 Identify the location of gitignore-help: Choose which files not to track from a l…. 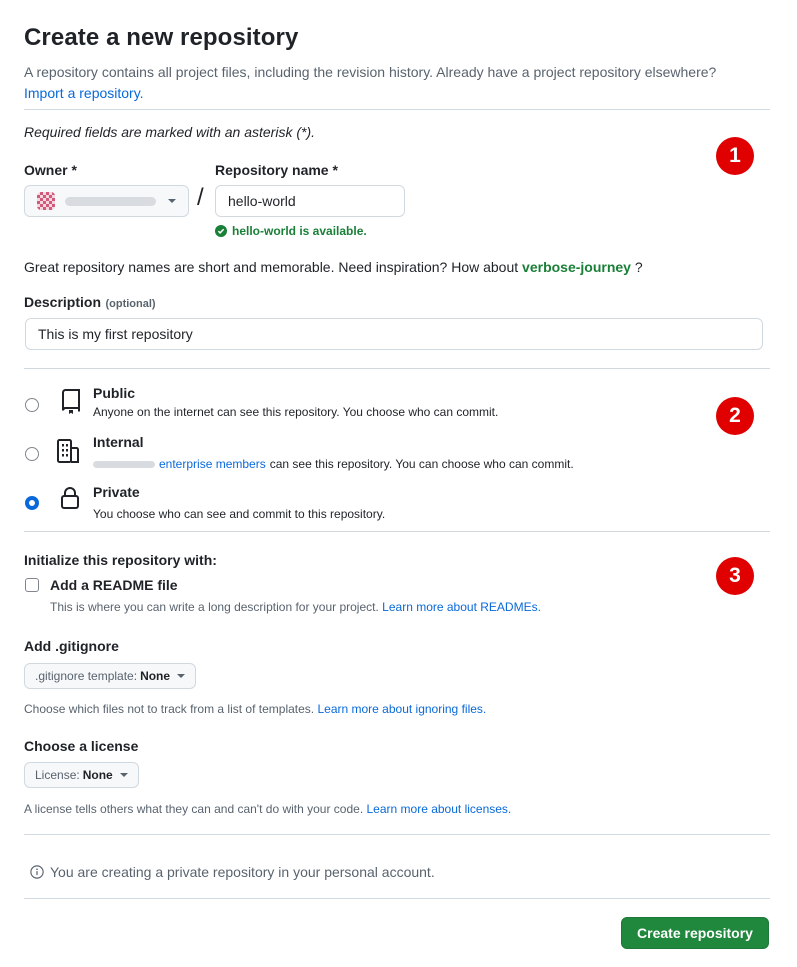
(255, 709).